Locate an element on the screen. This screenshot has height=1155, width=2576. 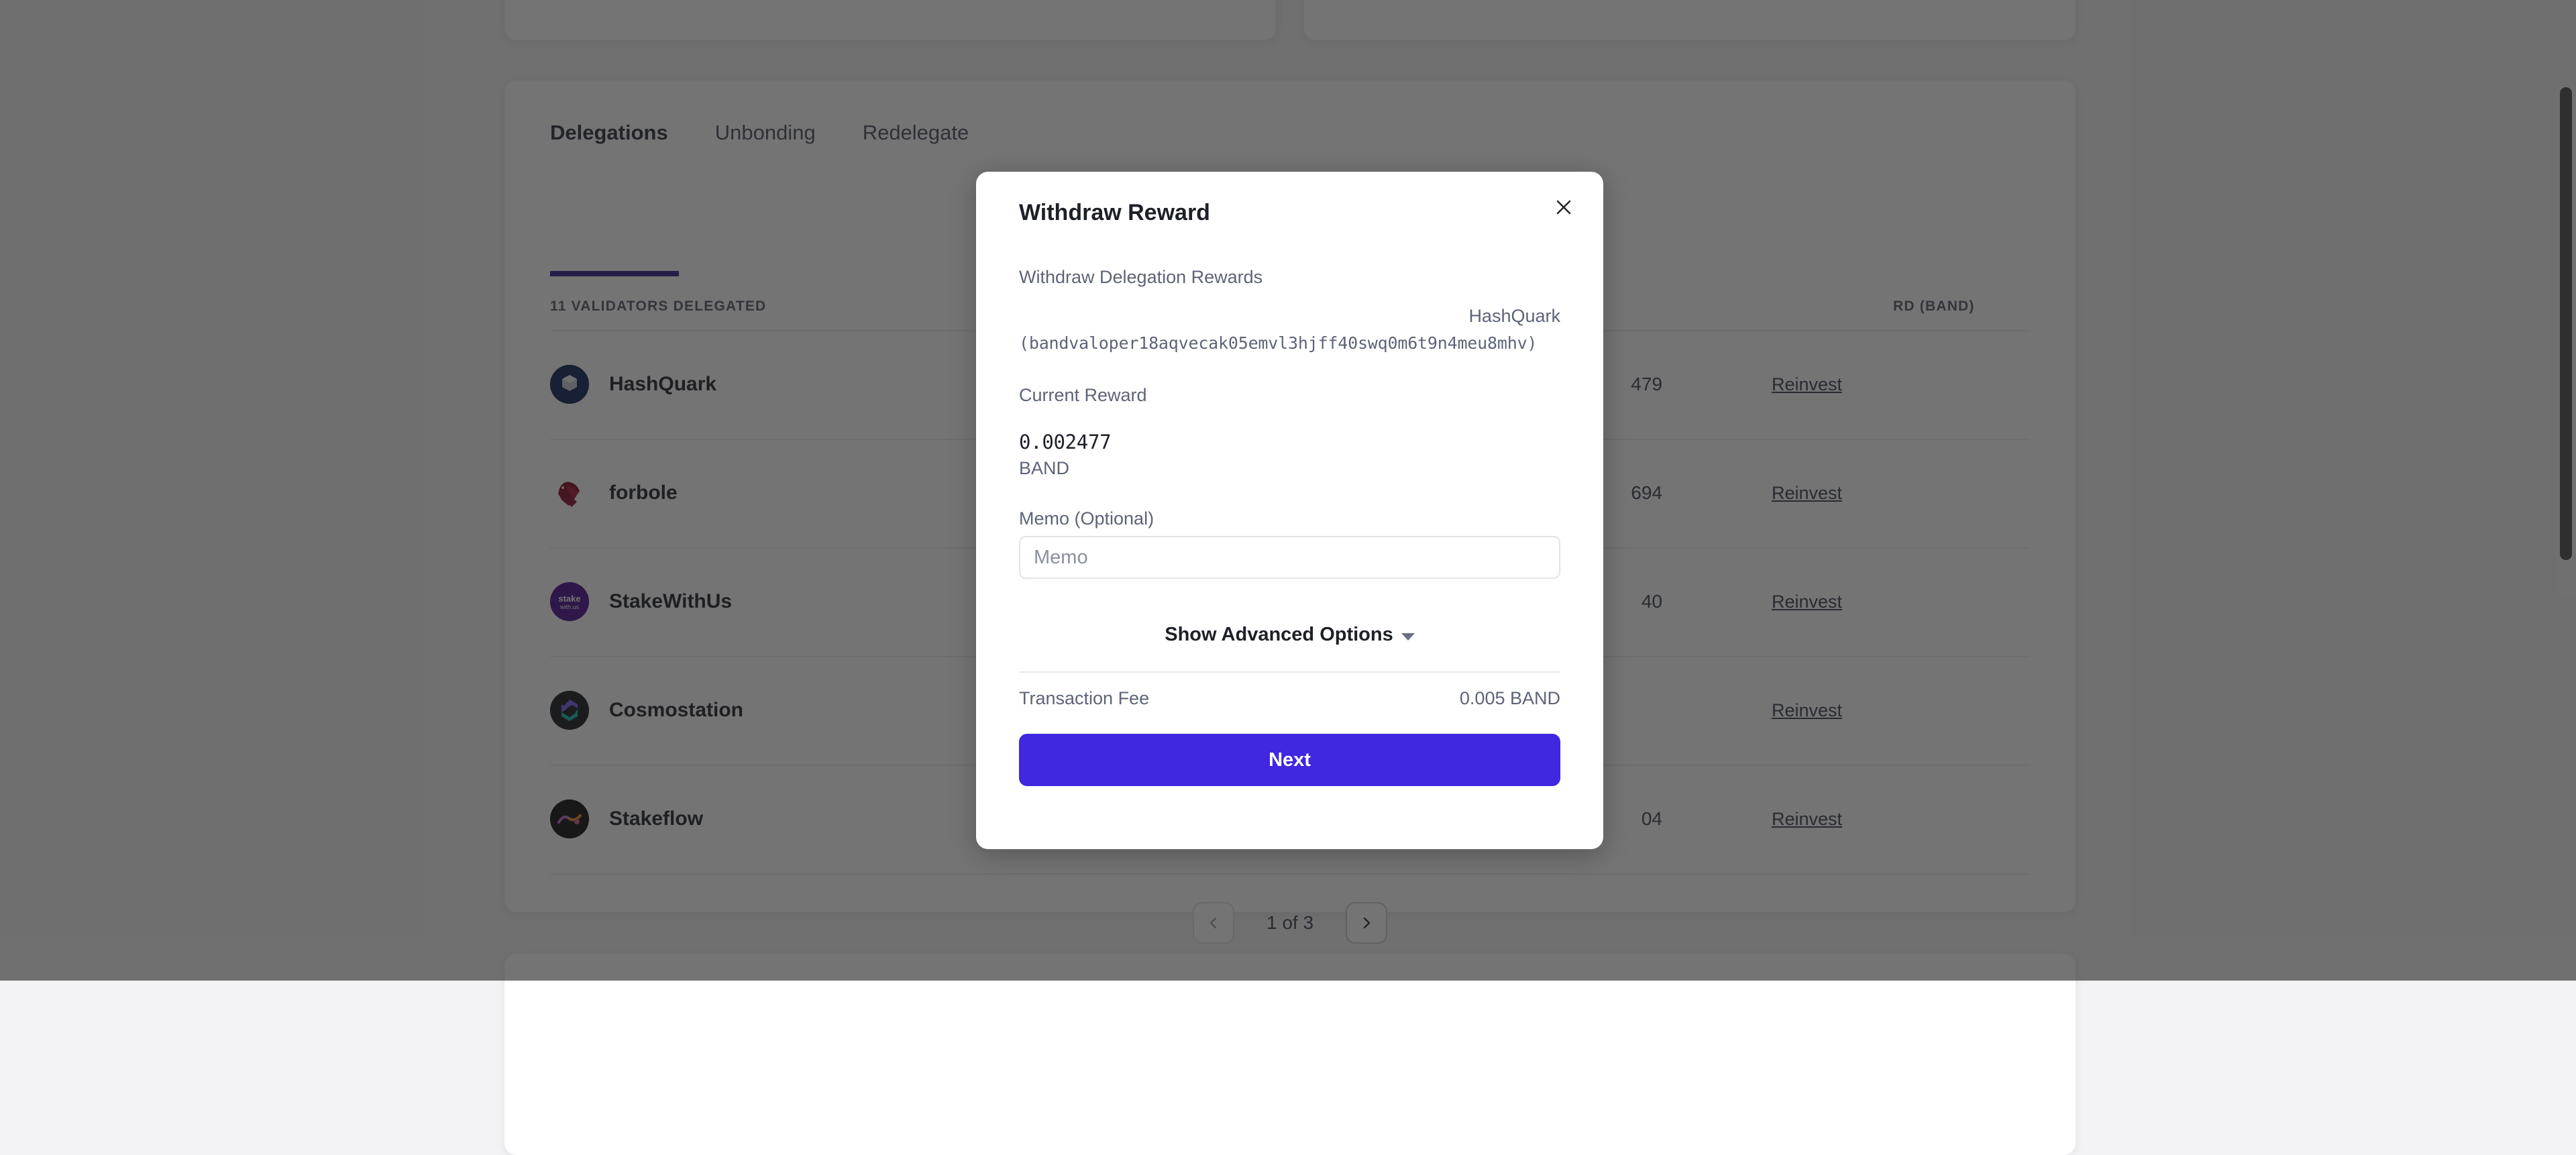
vertical-scrollbar-thumb is located at coordinates (2566, 323).